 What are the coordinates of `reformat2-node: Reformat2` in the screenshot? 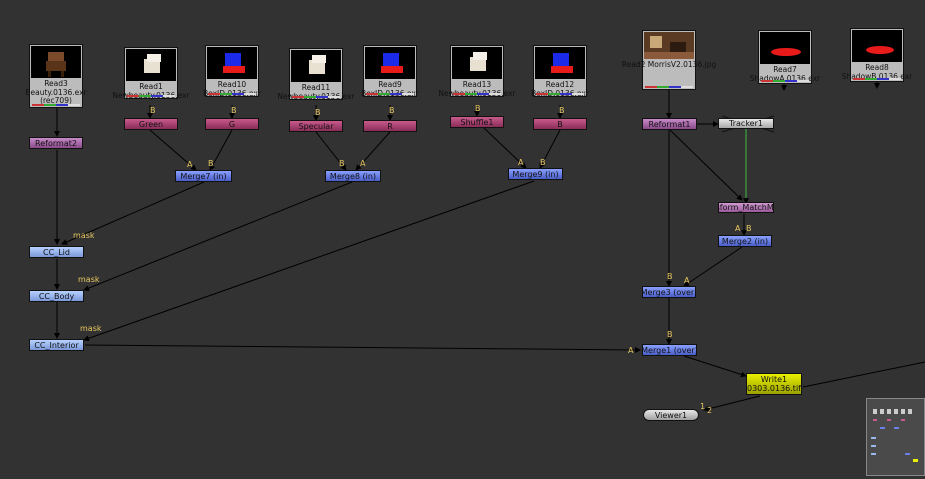 It's located at (56, 143).